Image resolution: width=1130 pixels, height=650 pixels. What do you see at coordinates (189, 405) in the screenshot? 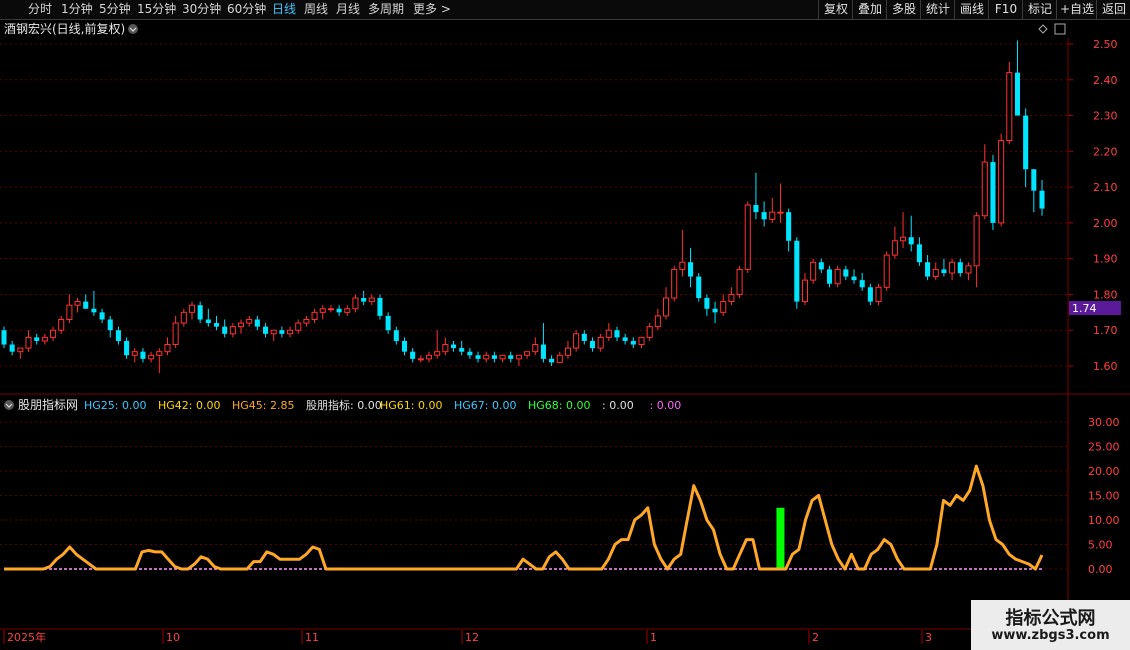
I see `legend-entry-1: HG42: 0.00` at bounding box center [189, 405].